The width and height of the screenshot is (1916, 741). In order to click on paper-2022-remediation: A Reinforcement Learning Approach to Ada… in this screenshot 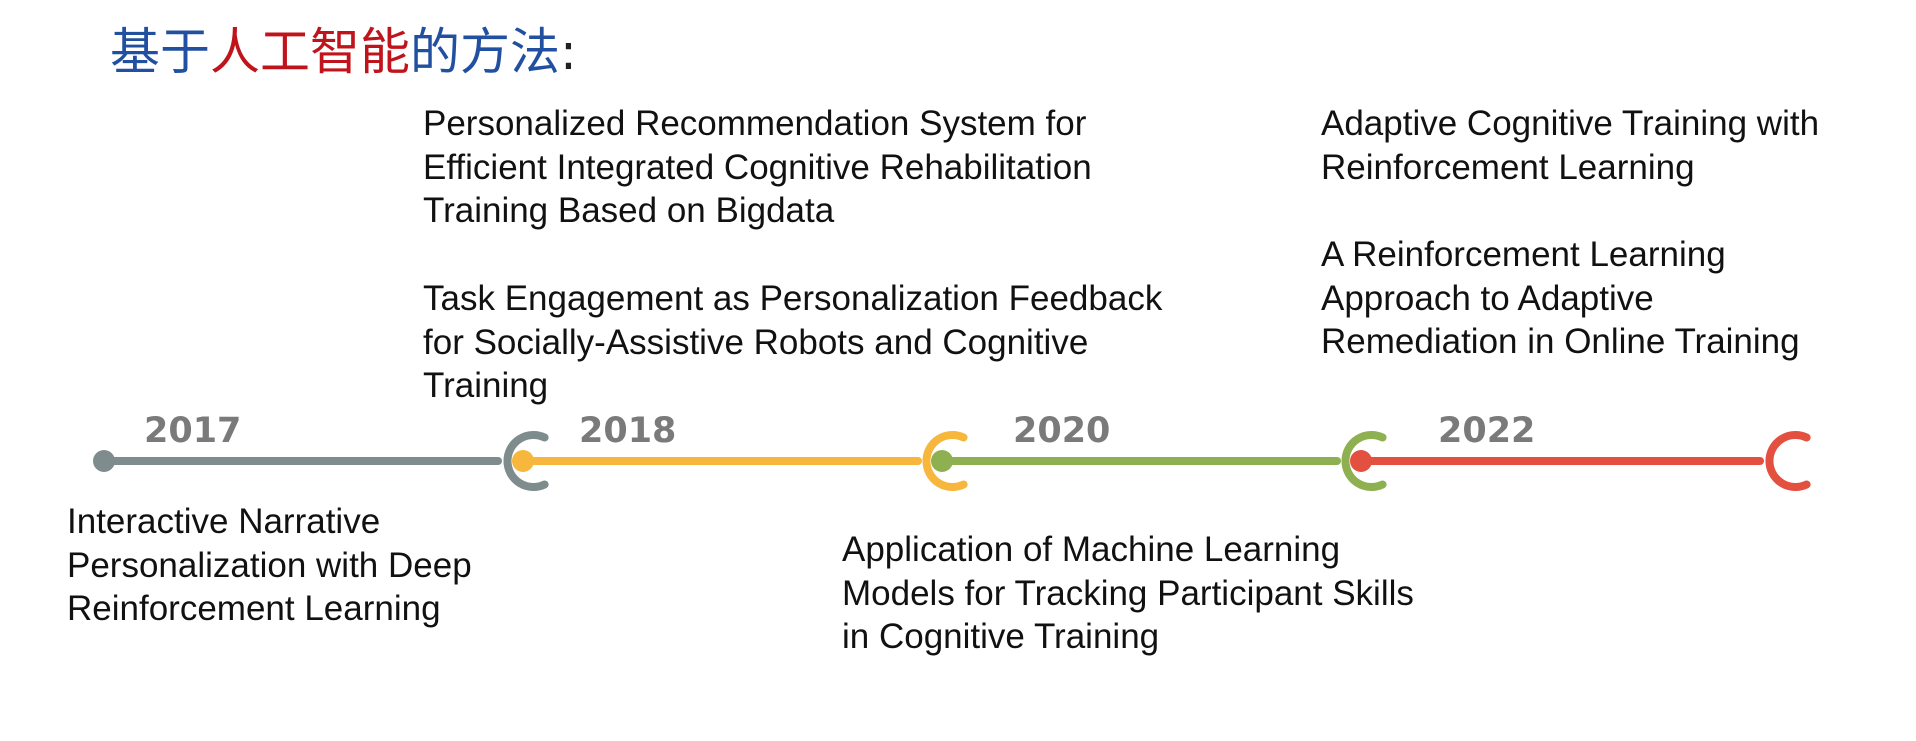, I will do `click(1560, 298)`.